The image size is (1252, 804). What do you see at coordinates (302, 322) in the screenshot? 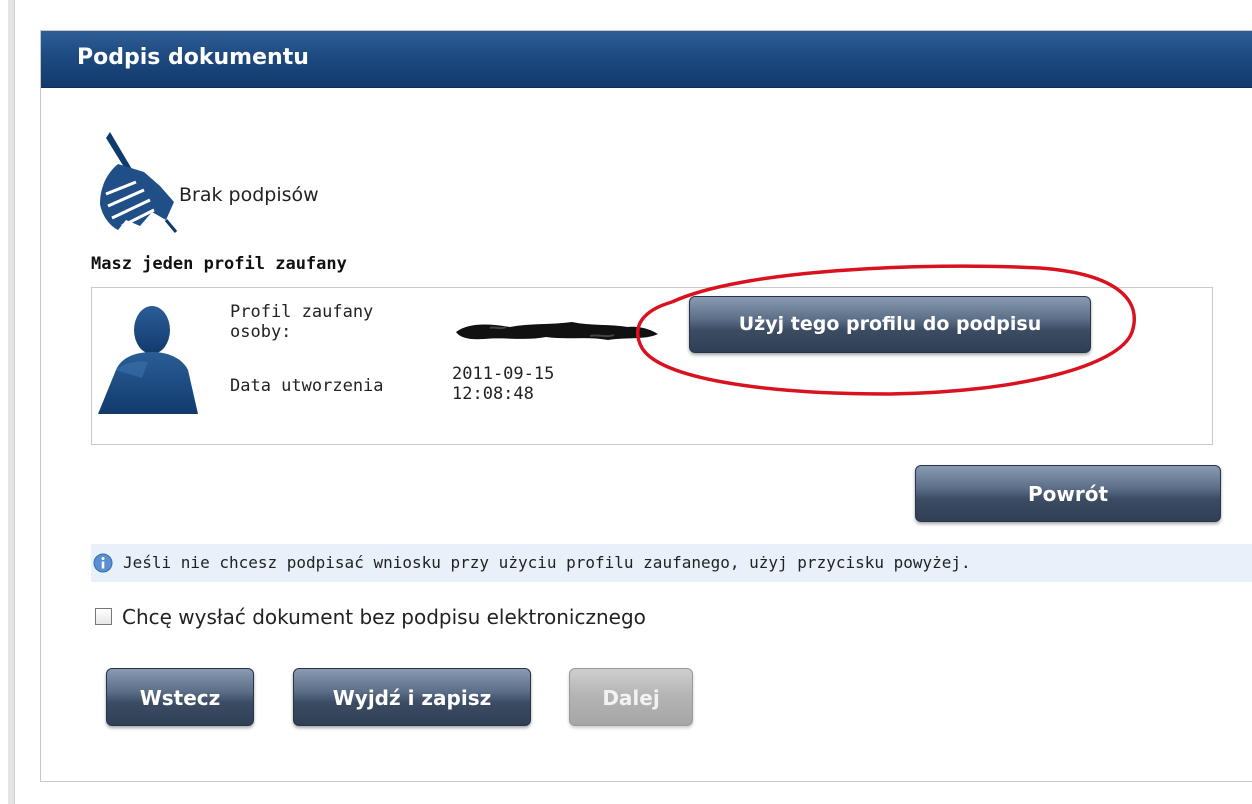
I see `profile-owner-label: Profil zaufany osoby:` at bounding box center [302, 322].